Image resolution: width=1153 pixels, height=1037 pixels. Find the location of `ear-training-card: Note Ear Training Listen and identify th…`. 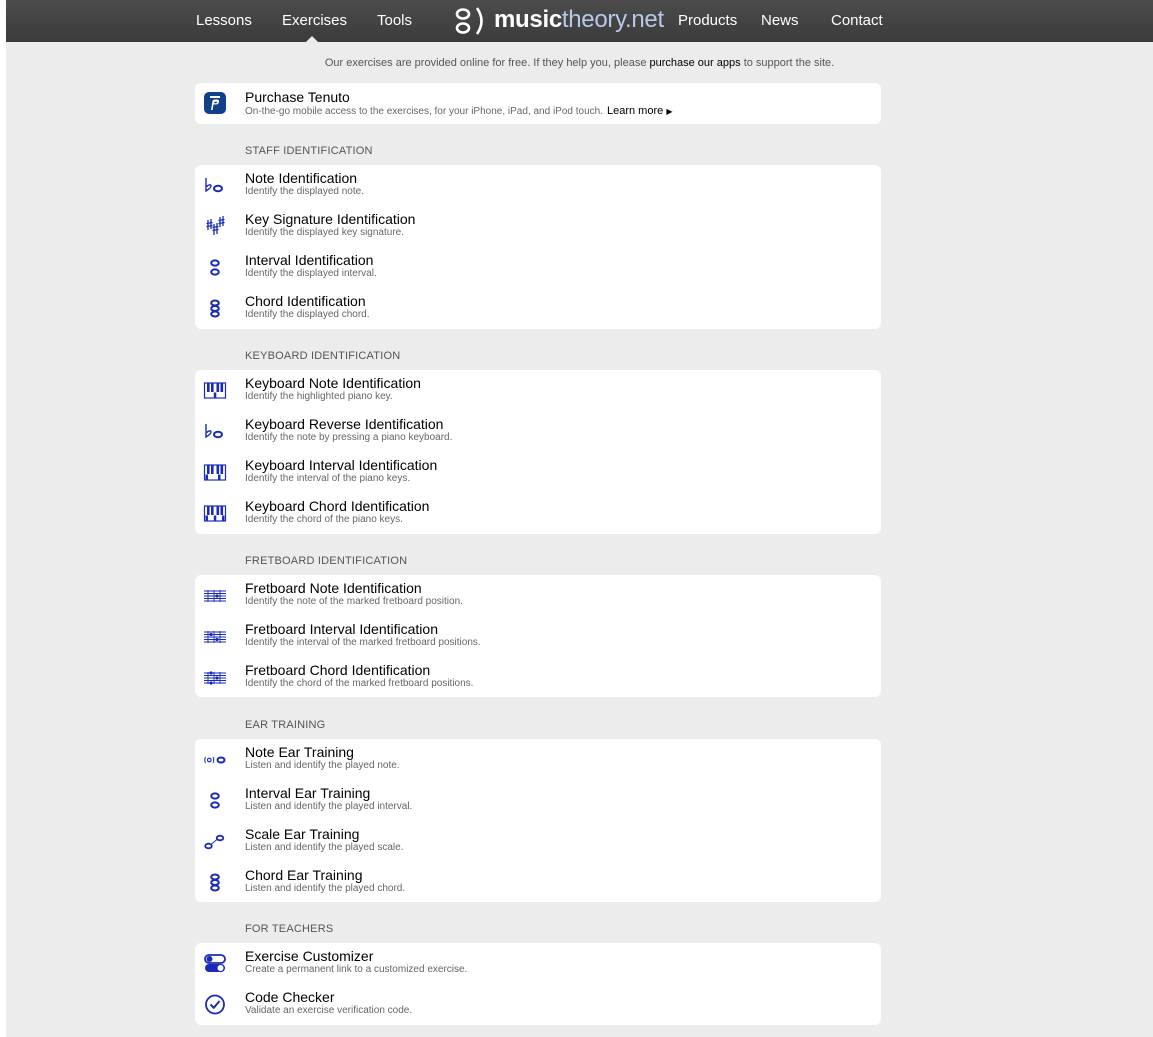

ear-training-card: Note Ear Training Listen and identify th… is located at coordinates (538, 820).